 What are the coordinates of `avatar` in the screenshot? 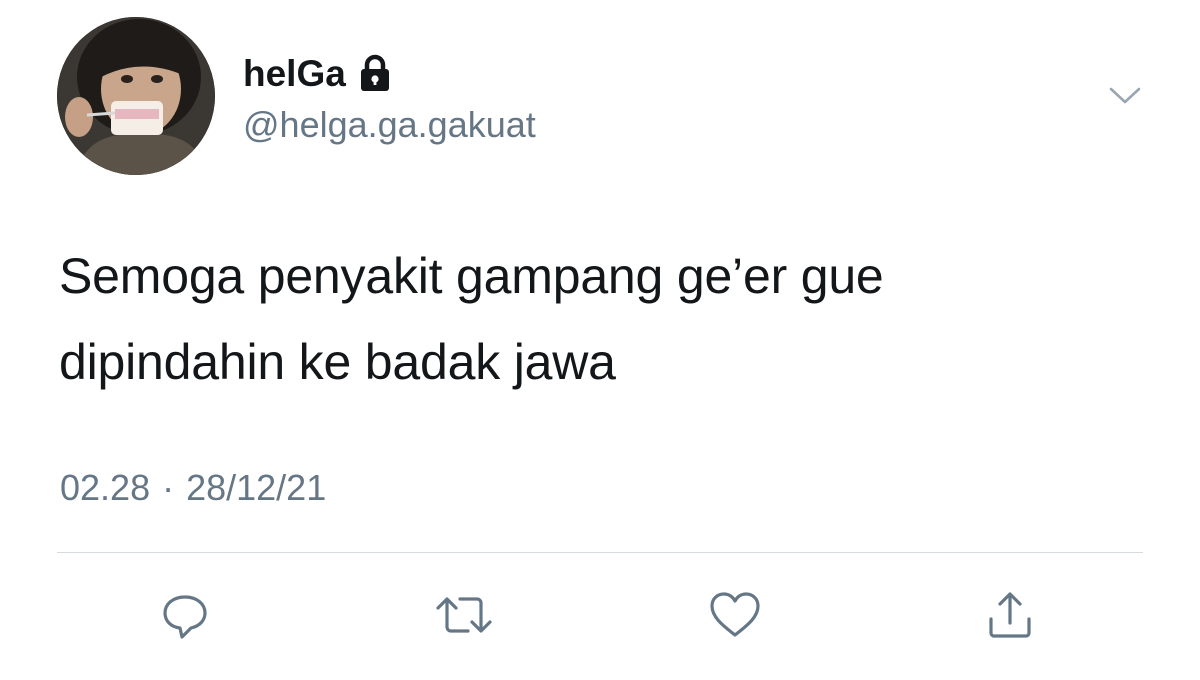 It's located at (136, 96).